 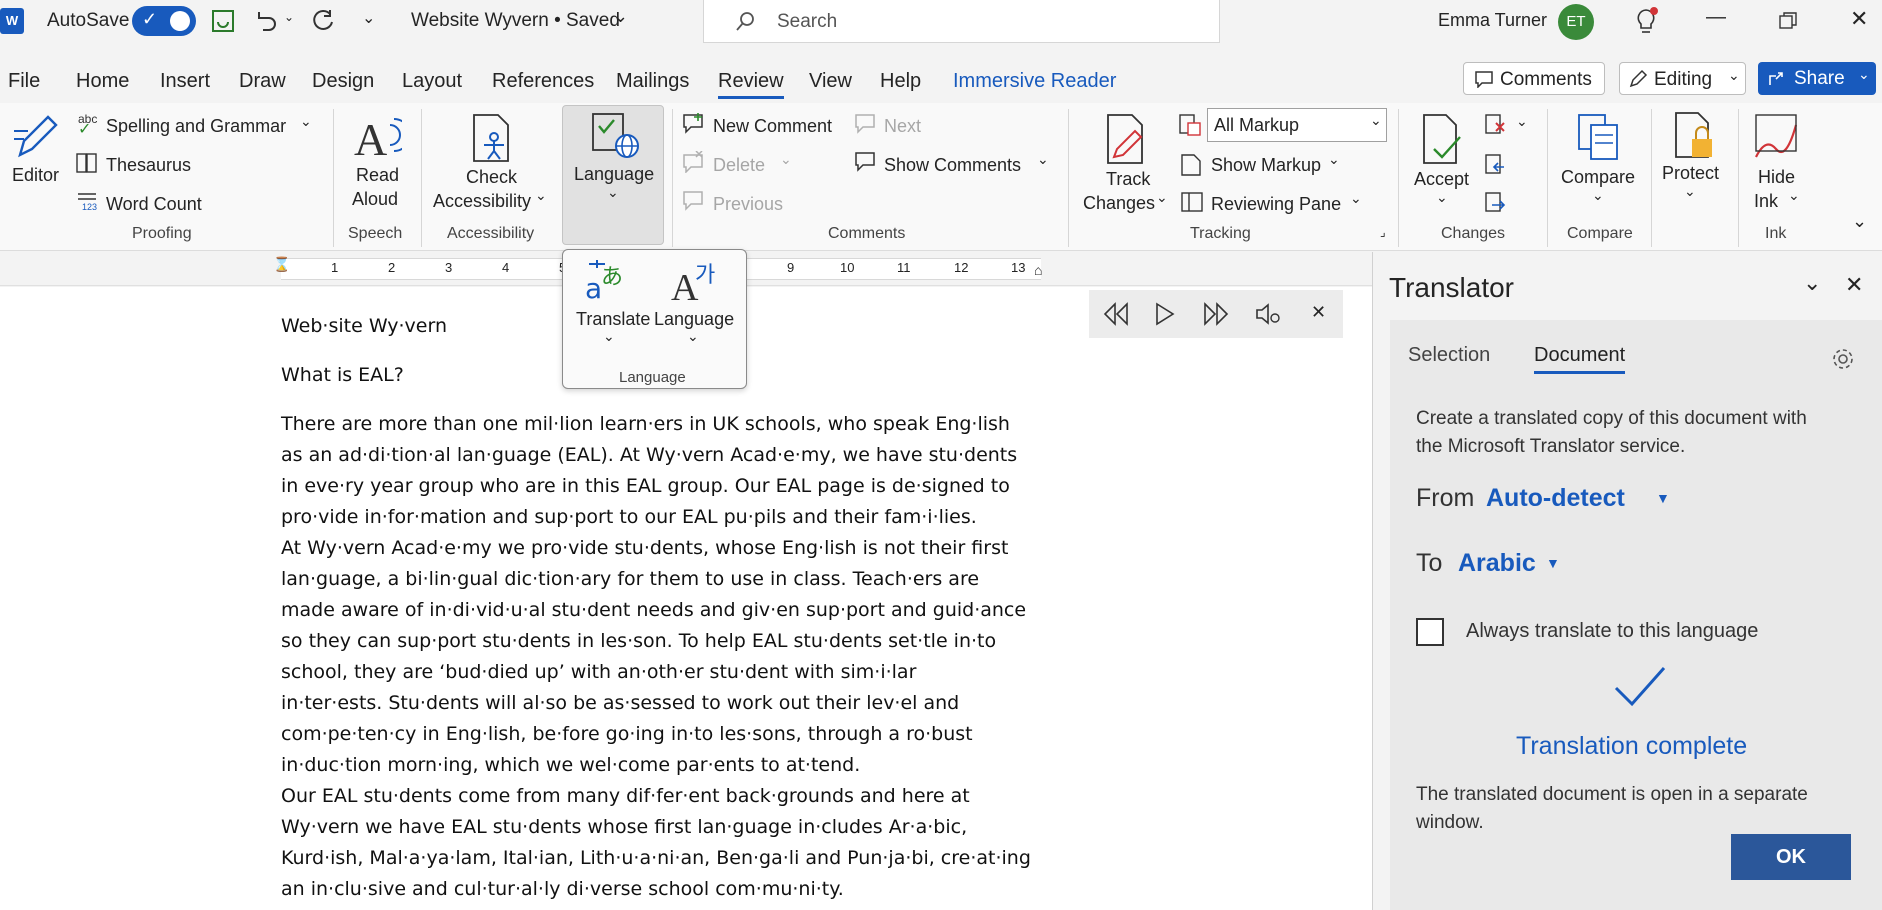 I want to click on previous-comment-button: Previous, so click(x=748, y=204).